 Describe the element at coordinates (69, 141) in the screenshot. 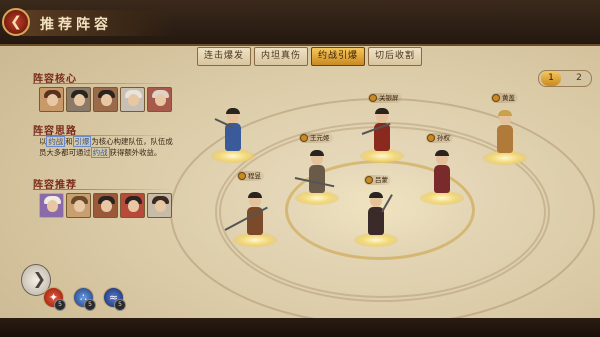

I see `desc-text: 和` at that location.